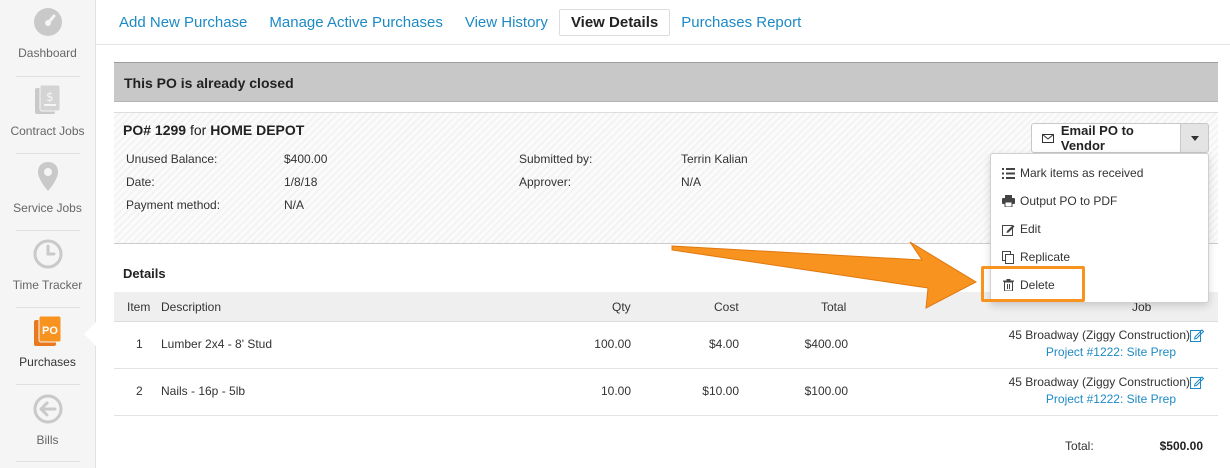 The image size is (1230, 468). I want to click on column-header-description: Description, so click(191, 307).